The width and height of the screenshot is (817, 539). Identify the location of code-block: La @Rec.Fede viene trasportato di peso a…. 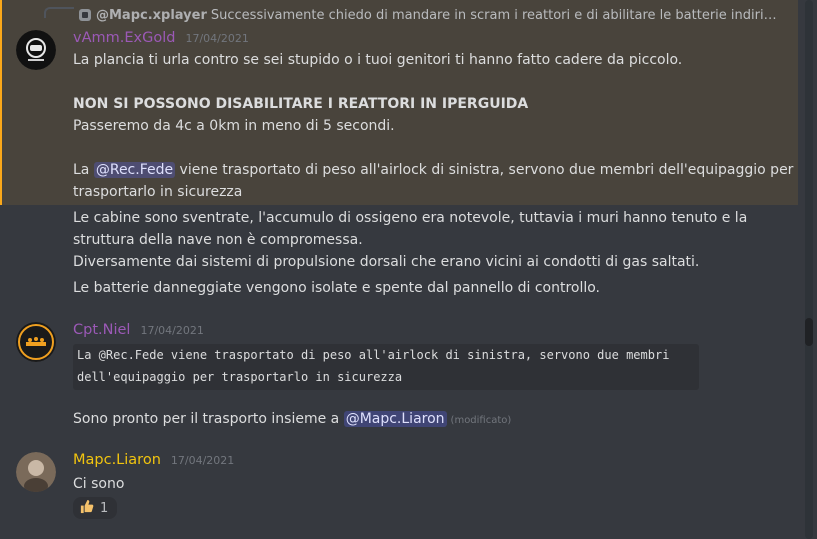
(386, 367).